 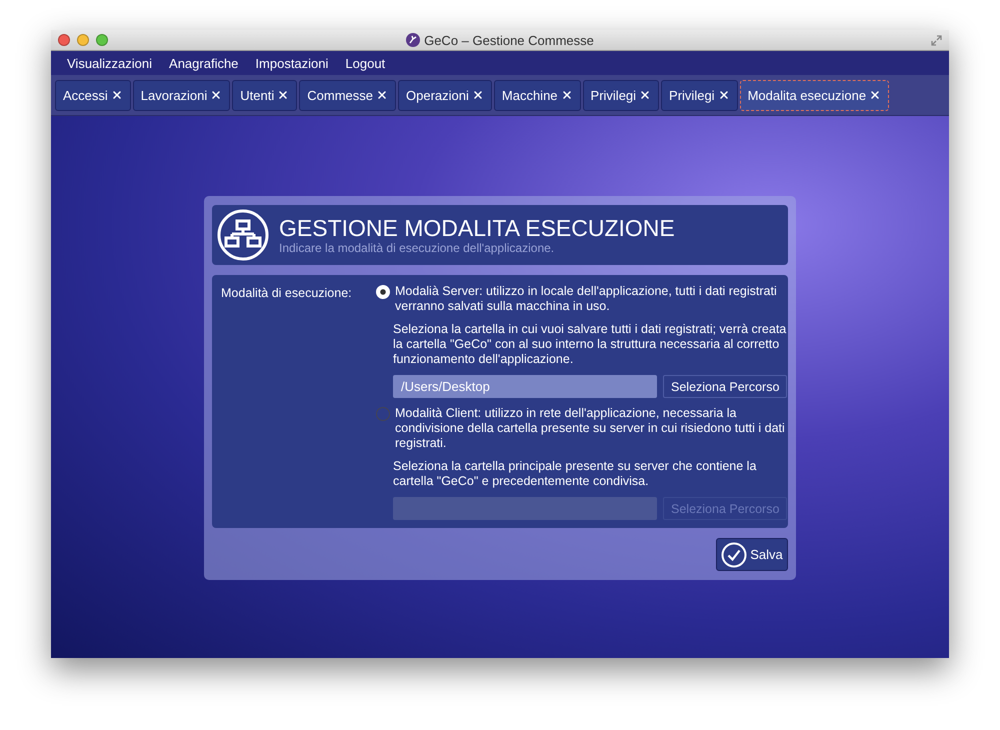 I want to click on tab: Operazioni, so click(x=445, y=95).